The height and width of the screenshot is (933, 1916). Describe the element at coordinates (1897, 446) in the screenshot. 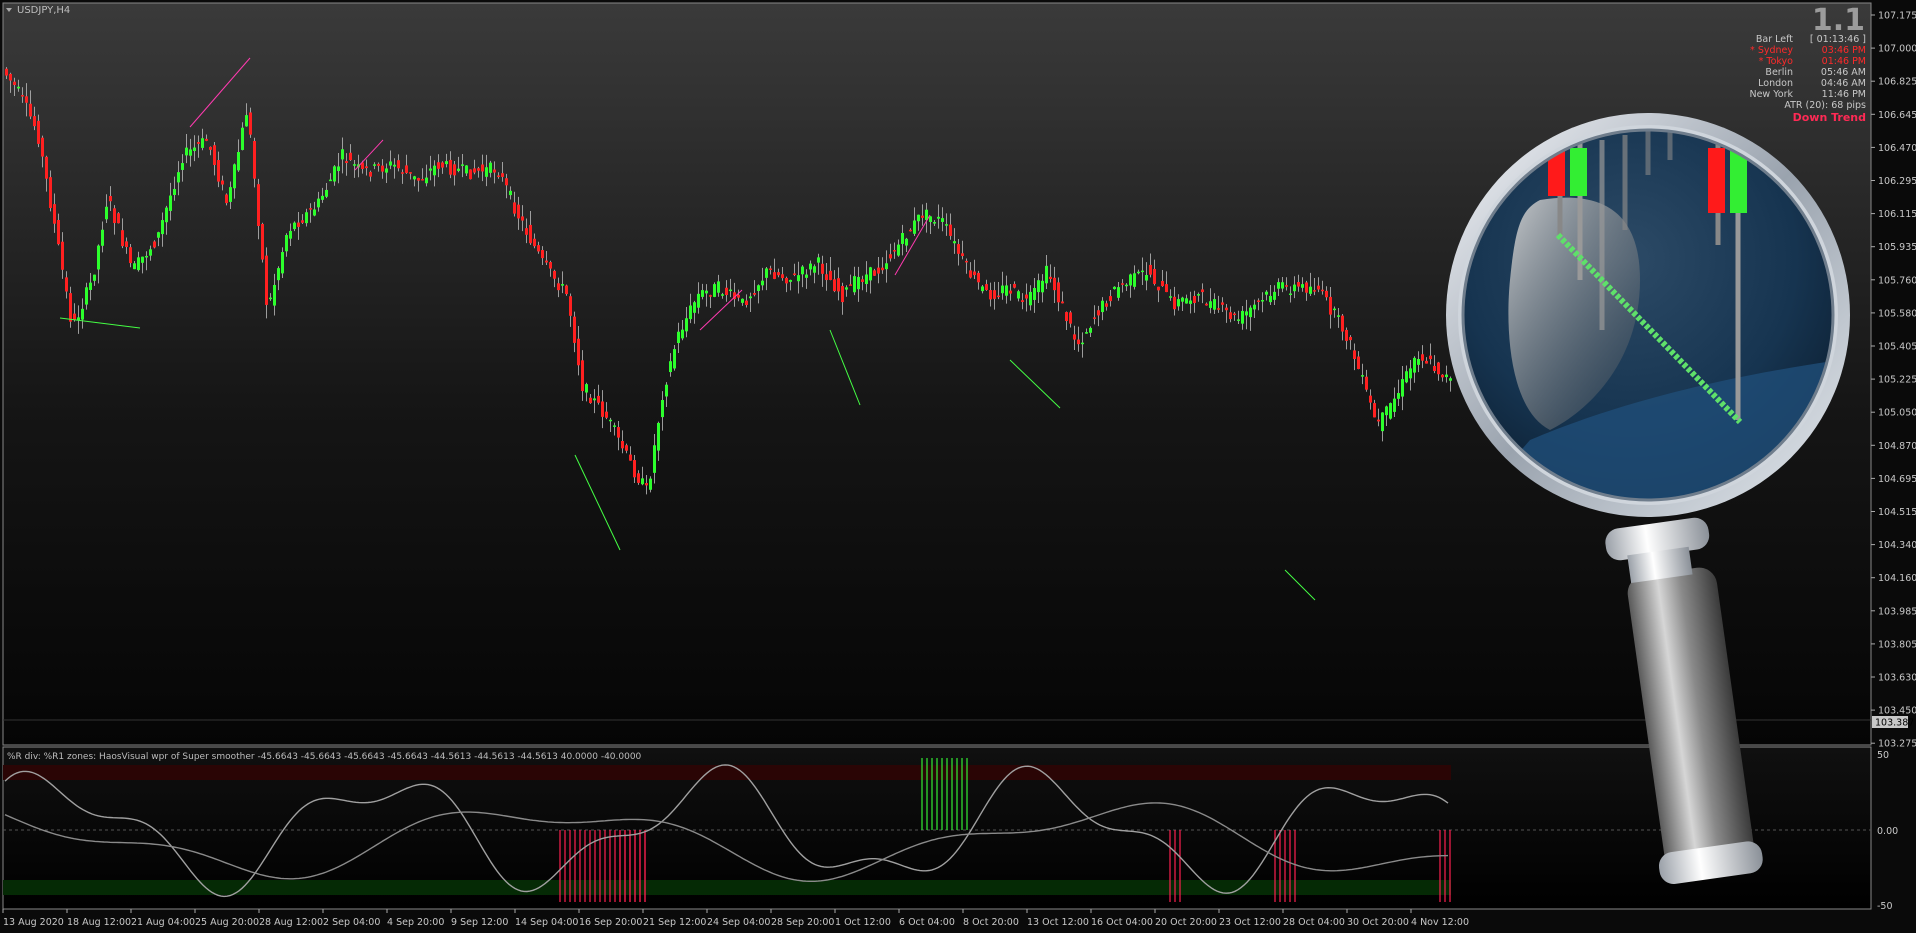

I see `price-tick-label: 104.870` at that location.